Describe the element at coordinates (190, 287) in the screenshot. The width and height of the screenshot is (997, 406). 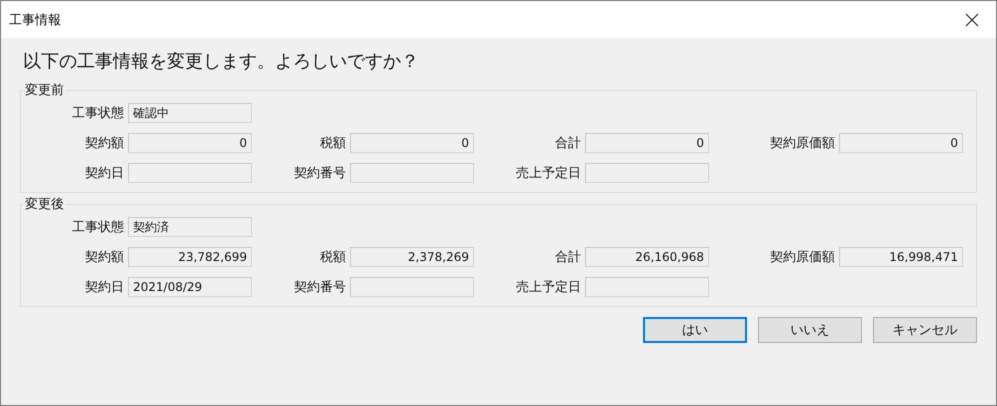
I see `readonly-field: 2021/08/29` at that location.